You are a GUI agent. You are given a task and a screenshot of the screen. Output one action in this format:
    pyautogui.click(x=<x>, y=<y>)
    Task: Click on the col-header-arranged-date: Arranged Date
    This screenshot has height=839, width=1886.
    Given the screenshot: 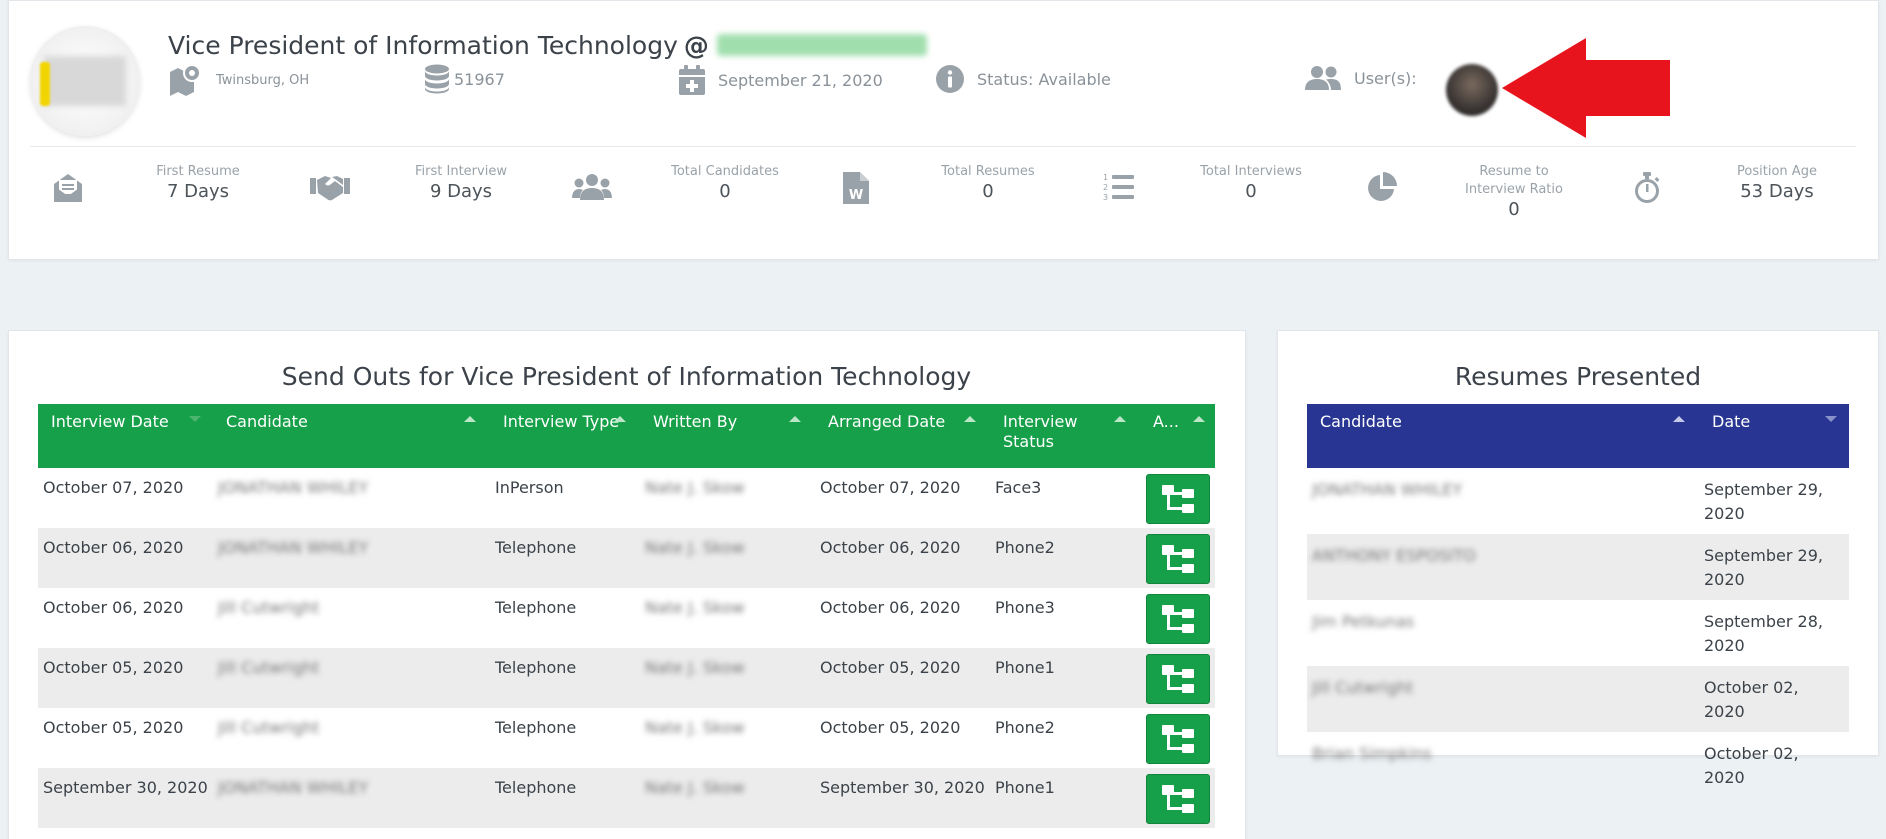 What is the action you would take?
    pyautogui.click(x=902, y=436)
    